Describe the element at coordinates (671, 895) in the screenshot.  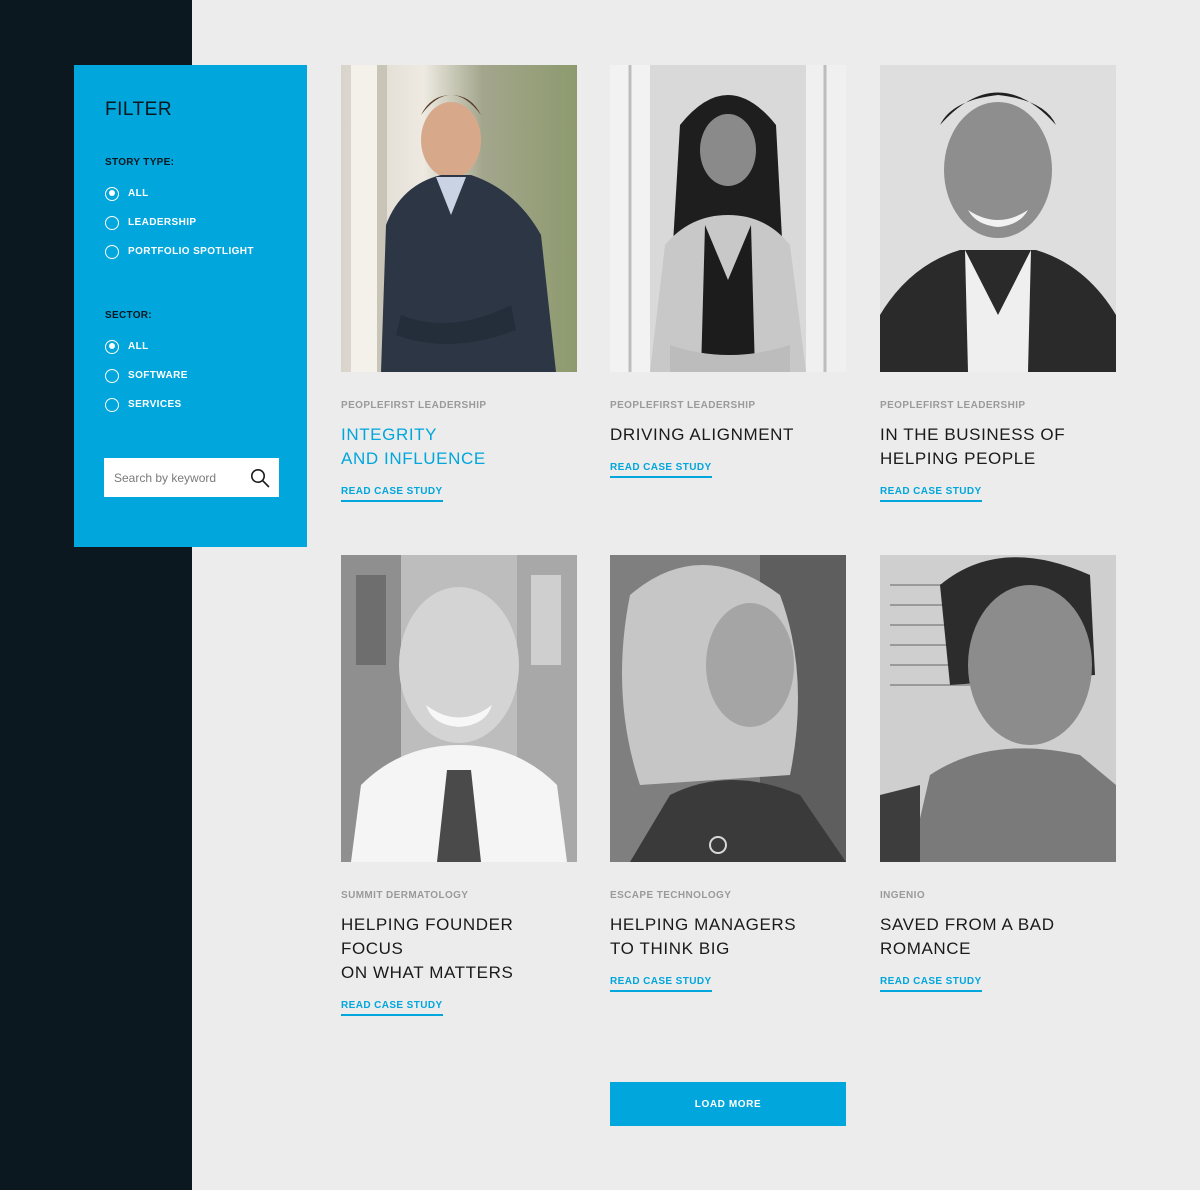
I see `card-category: ESCAPE TECHNOLOGY` at that location.